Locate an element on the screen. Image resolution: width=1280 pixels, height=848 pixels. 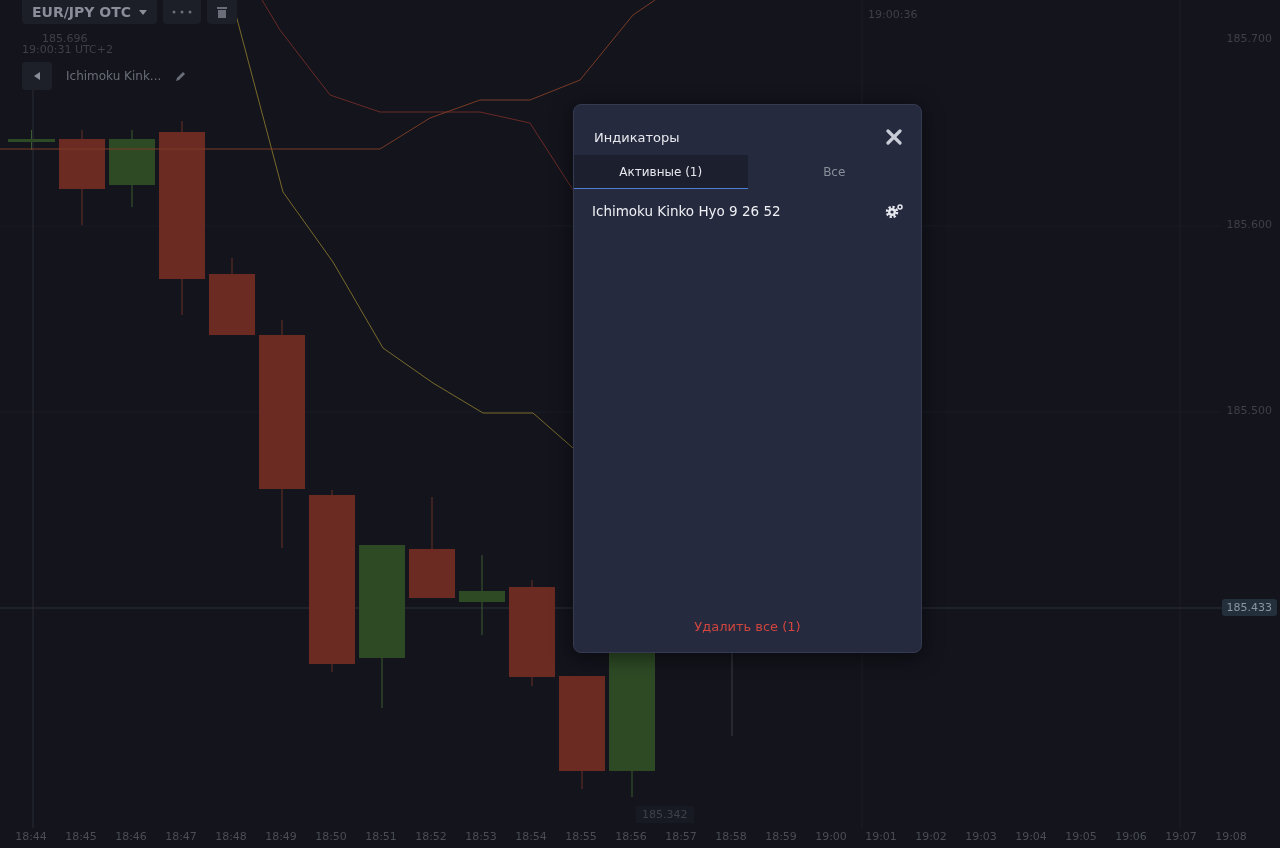
time-label: 19:05 is located at coordinates (1081, 836).